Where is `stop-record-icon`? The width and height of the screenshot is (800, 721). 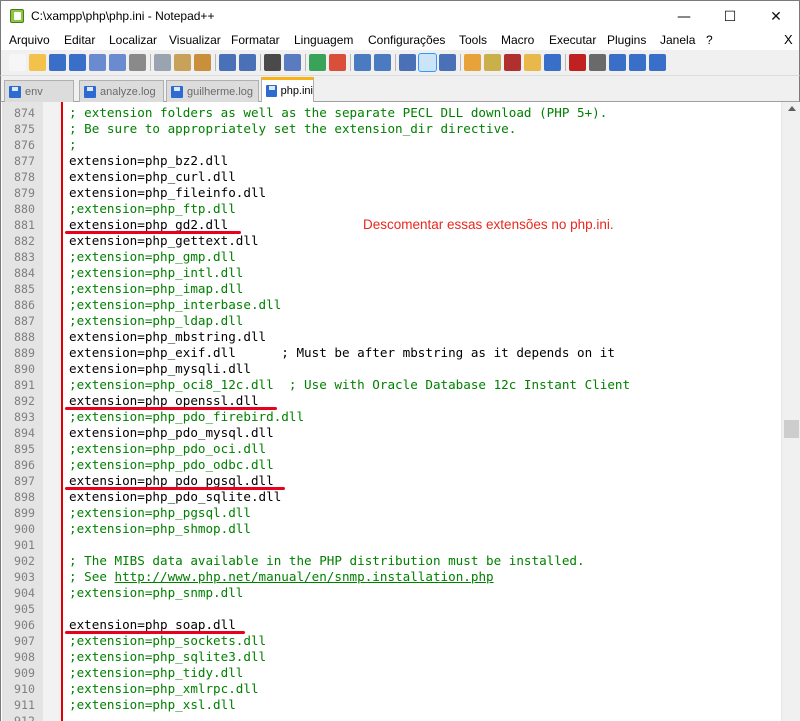
stop-record-icon is located at coordinates (597, 62).